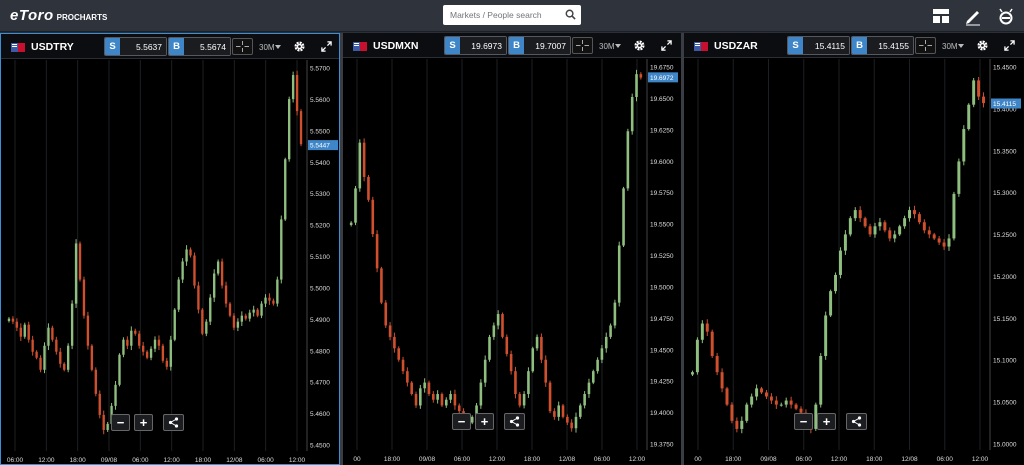  What do you see at coordinates (320, 320) in the screenshot?
I see `y-tick-label: 5.4900` at bounding box center [320, 320].